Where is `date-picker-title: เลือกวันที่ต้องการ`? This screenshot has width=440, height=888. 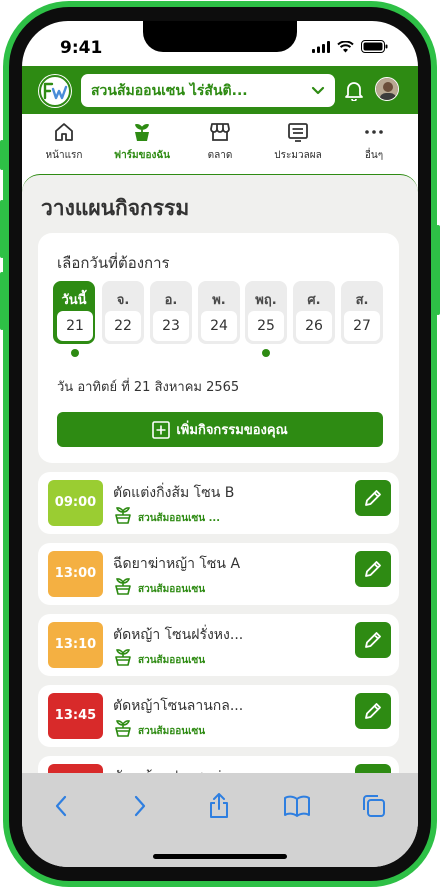
date-picker-title: เลือกวันที่ต้องการ is located at coordinates (113, 263).